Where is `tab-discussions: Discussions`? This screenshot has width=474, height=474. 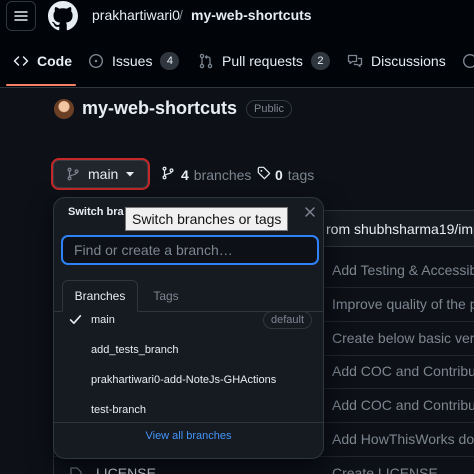 tab-discussions: Discussions is located at coordinates (396, 61).